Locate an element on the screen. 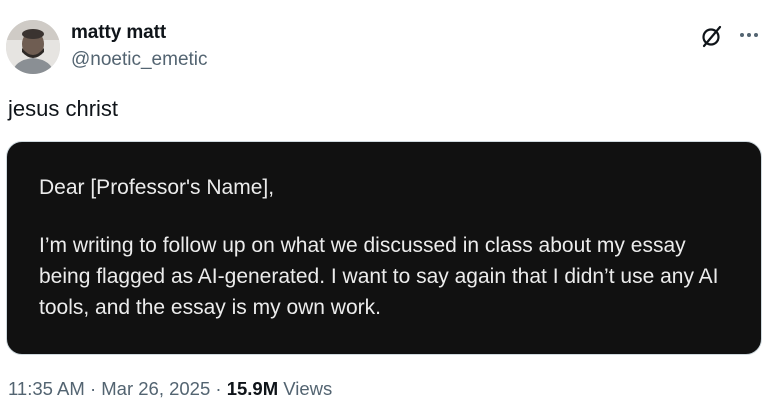 The width and height of the screenshot is (770, 412). tweet-text: jesus christ is located at coordinates (63, 108).